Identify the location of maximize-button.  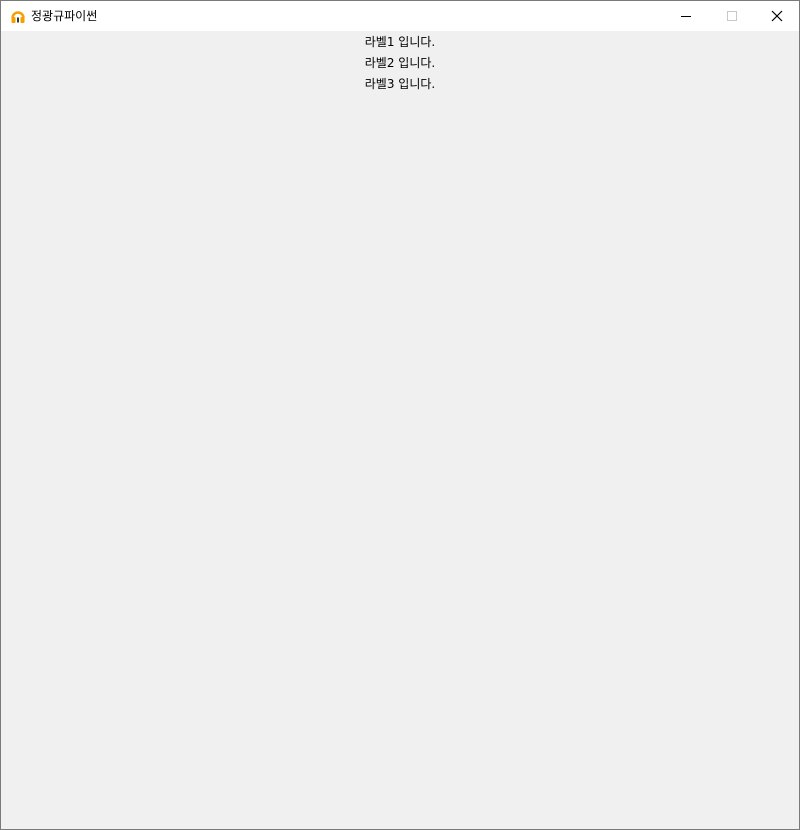
(732, 16).